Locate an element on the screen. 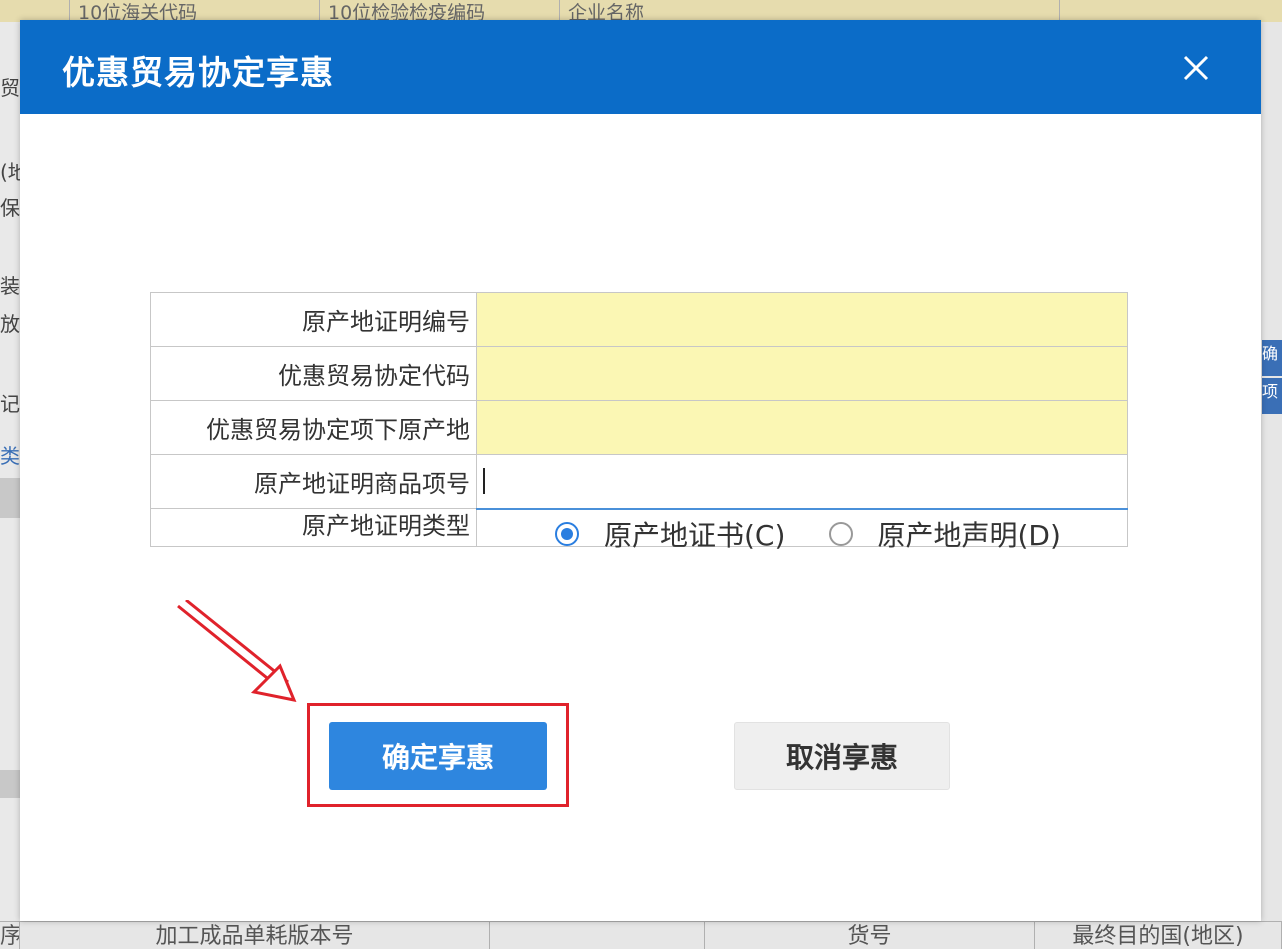  agreement-origin-field is located at coordinates (802, 427).